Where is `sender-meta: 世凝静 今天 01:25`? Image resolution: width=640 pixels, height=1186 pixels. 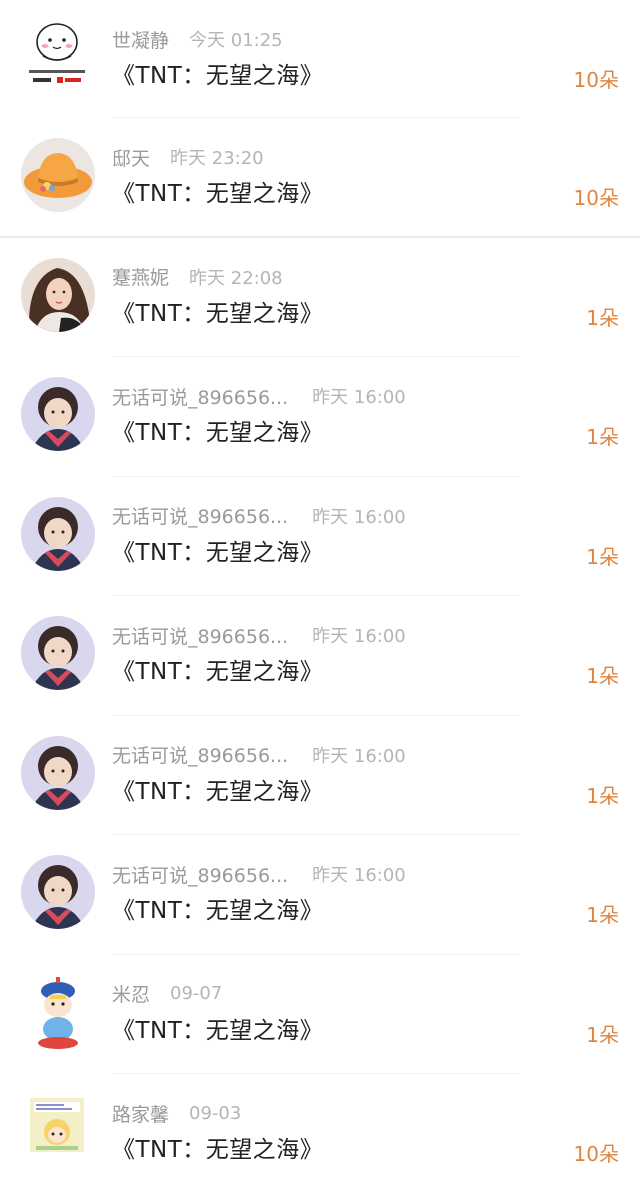
sender-meta: 世凝静 今天 01:25 is located at coordinates (197, 39).